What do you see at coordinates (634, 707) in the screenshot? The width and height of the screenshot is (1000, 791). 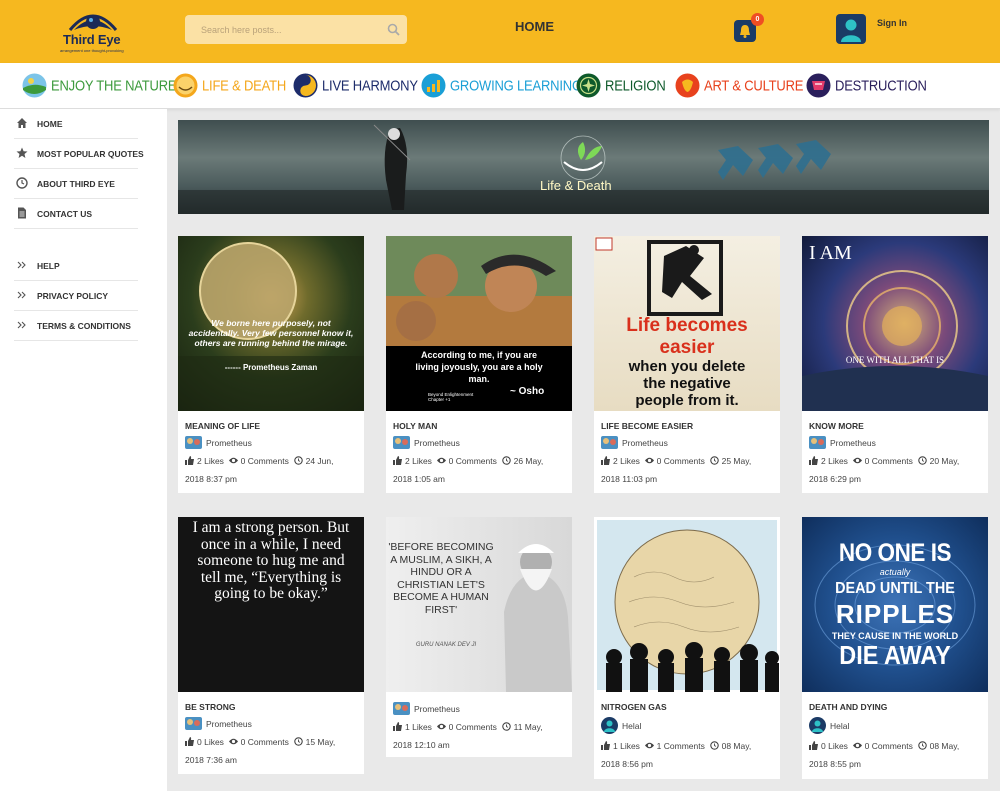 I see `post-title: NITROGEN GAS` at bounding box center [634, 707].